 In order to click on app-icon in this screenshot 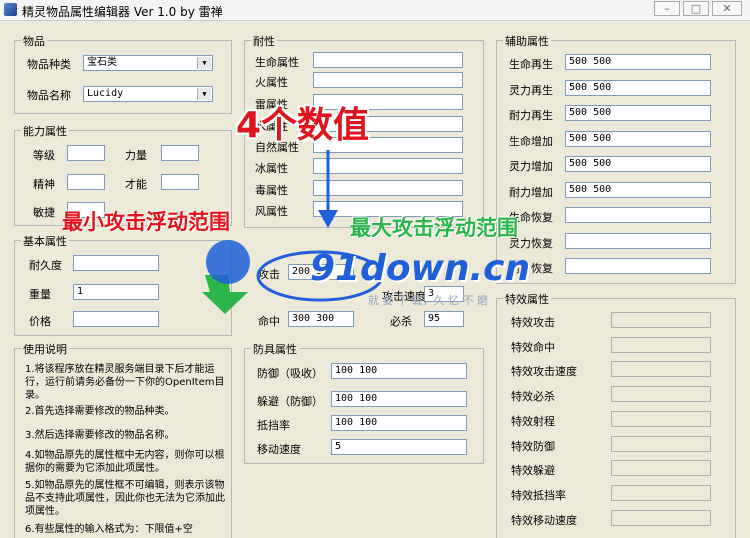, I will do `click(10, 9)`.